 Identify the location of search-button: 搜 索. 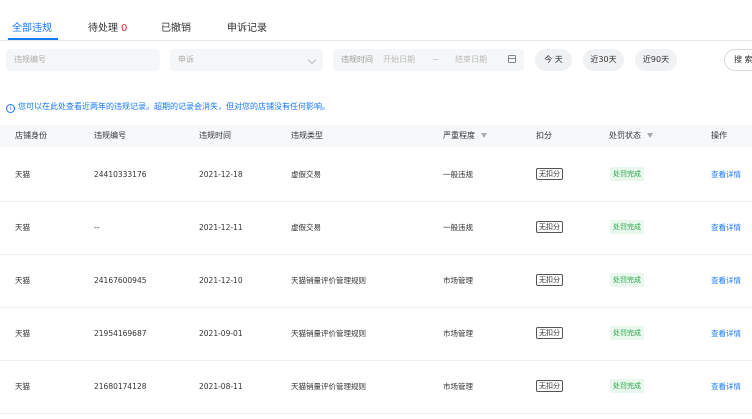
(738, 60).